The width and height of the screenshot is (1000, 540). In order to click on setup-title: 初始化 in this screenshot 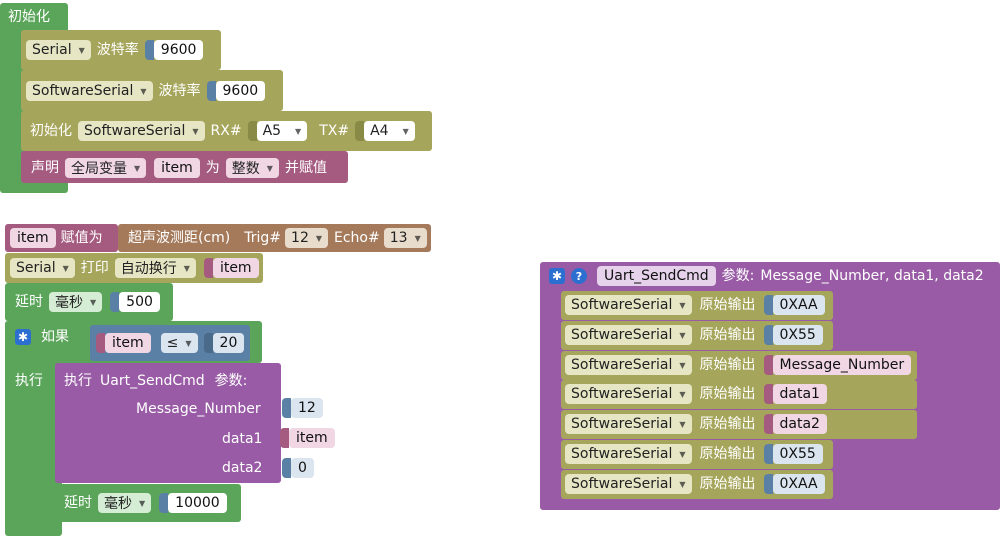, I will do `click(29, 17)`.